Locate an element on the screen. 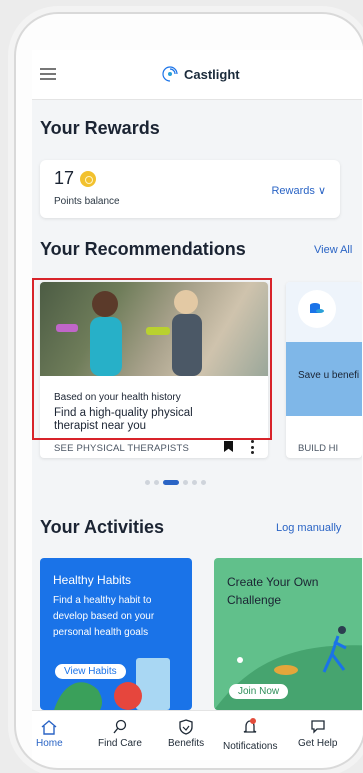 Image resolution: width=363 pixels, height=773 pixels. join-now-button: Join Now is located at coordinates (259, 691).